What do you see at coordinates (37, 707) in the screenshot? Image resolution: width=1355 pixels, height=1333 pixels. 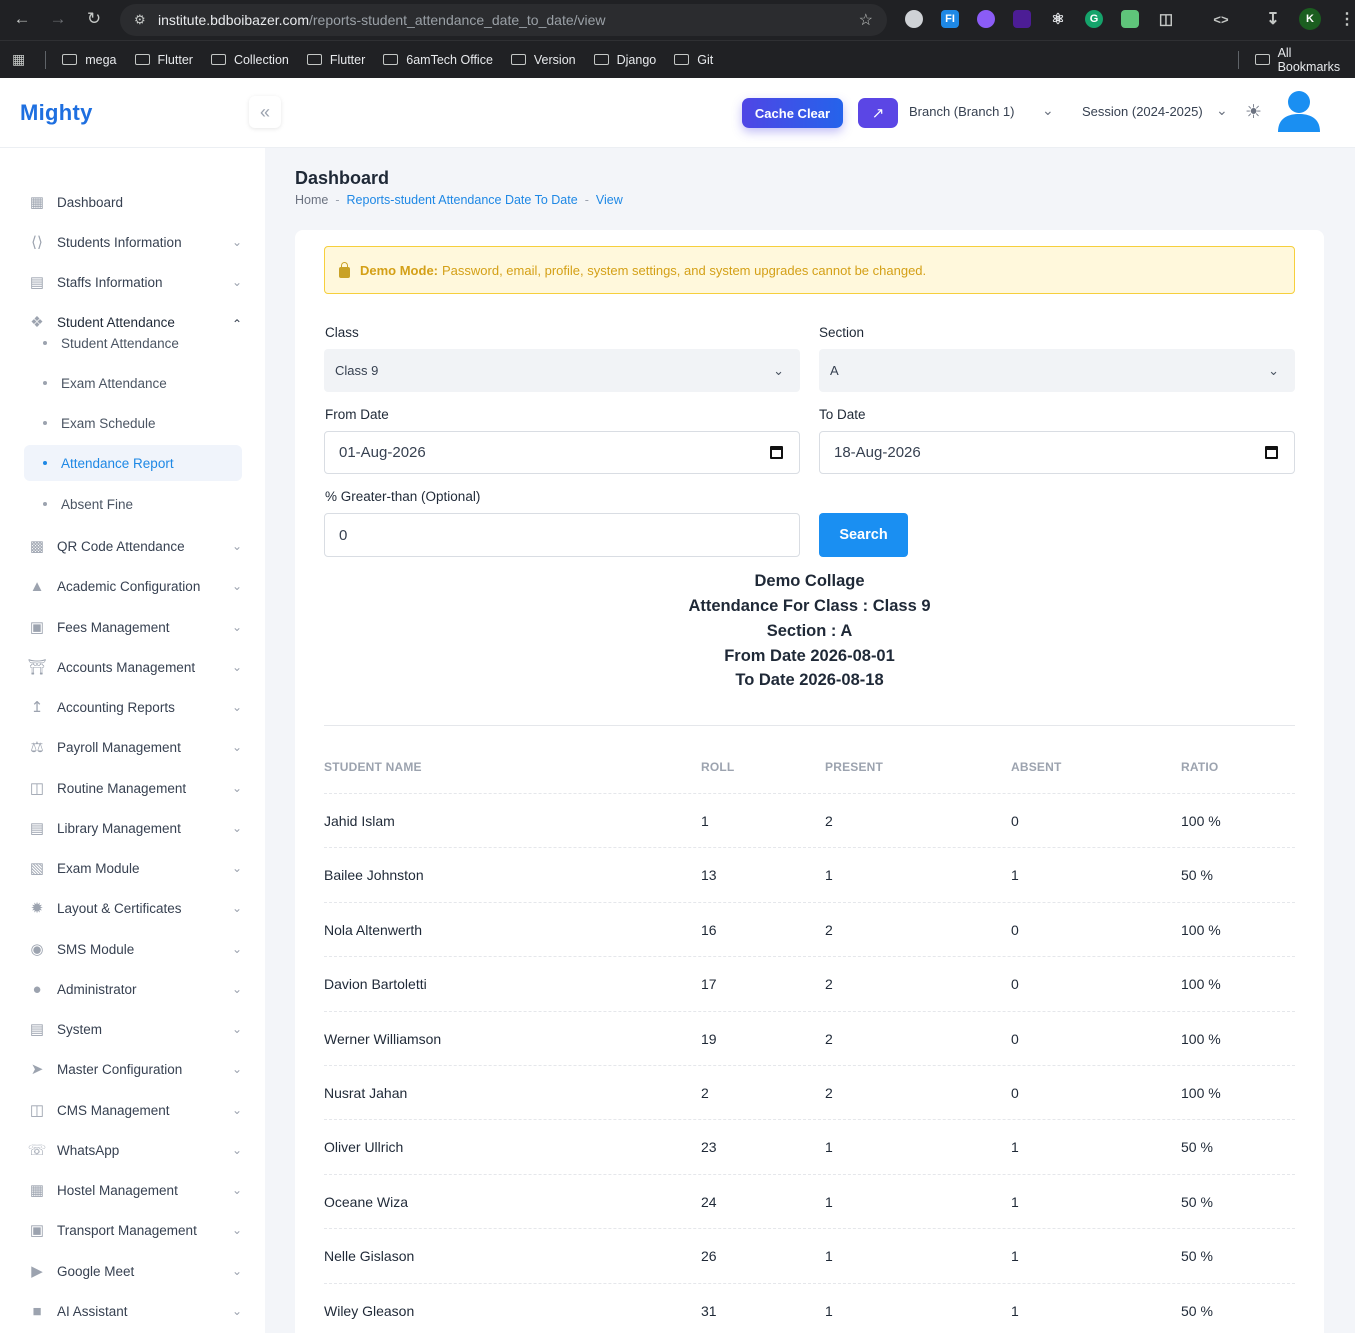 I see `chart-icon: ↥` at bounding box center [37, 707].